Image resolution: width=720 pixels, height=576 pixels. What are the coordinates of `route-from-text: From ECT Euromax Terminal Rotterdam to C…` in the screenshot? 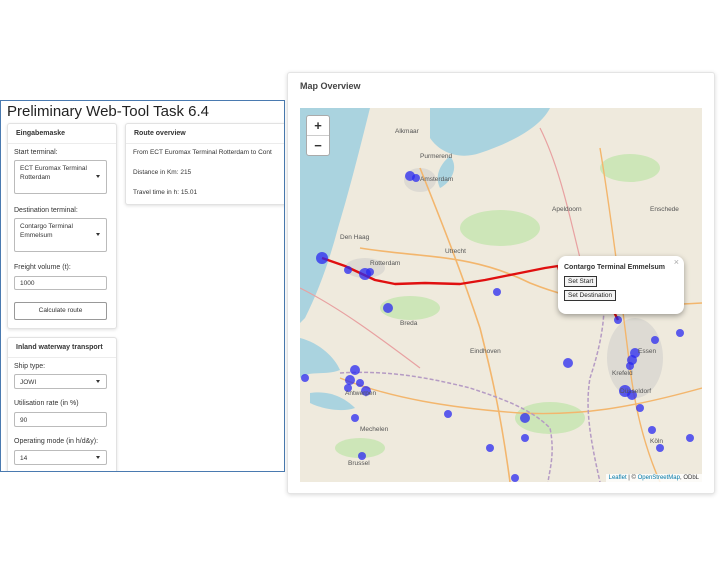 It's located at (202, 152).